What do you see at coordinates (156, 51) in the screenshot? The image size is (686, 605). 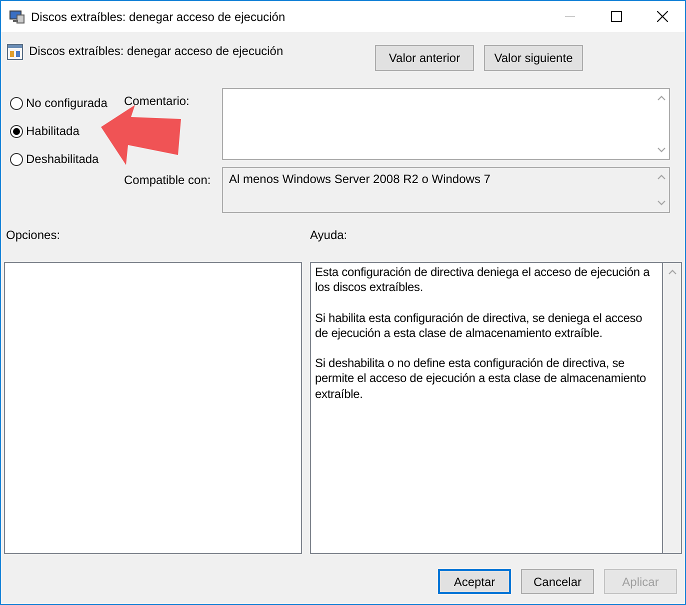 I see `policy-name: Discos extraíbles: denegar acceso de ejecución` at bounding box center [156, 51].